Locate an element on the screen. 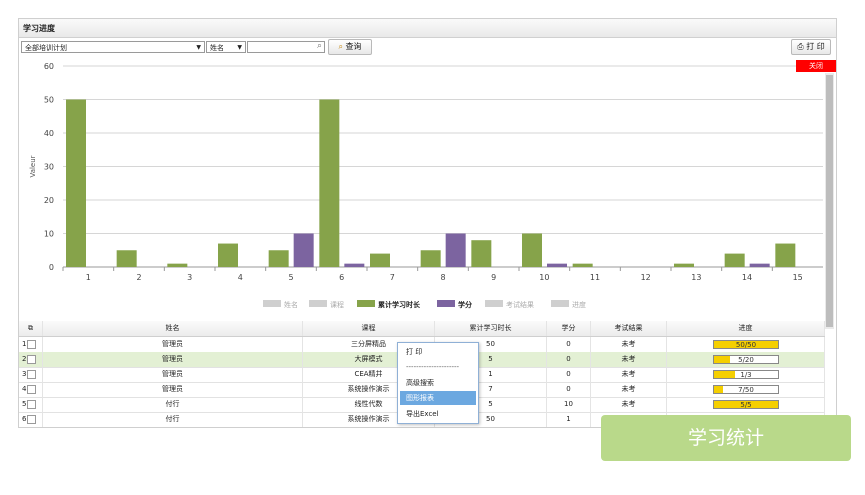 This screenshot has height=495, width=865. y-tick-label: 30 is located at coordinates (49, 167).